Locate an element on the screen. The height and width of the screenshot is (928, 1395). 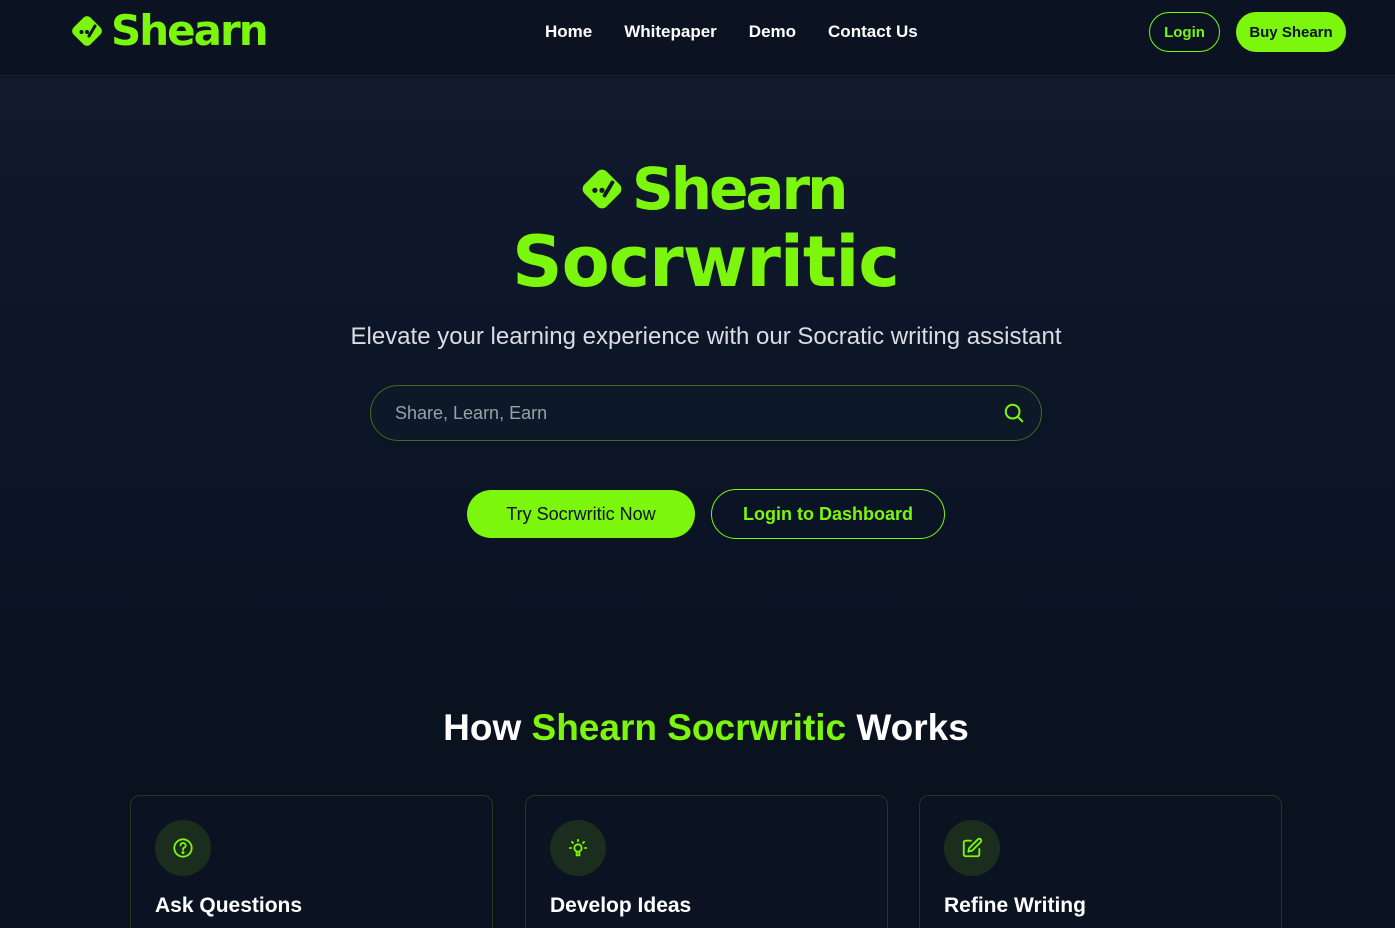
logo: Shearn is located at coordinates (168, 30).